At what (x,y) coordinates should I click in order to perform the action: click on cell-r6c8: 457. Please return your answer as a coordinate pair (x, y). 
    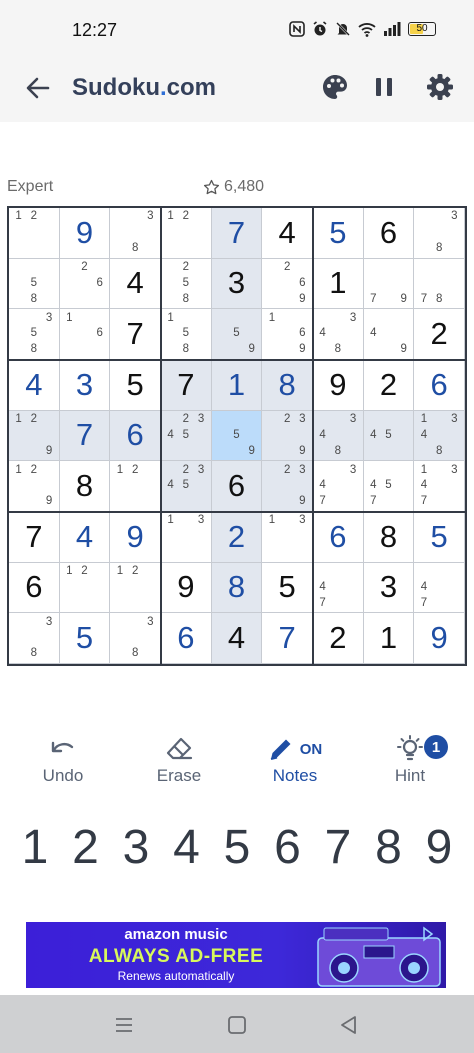
    Looking at the image, I should click on (389, 486).